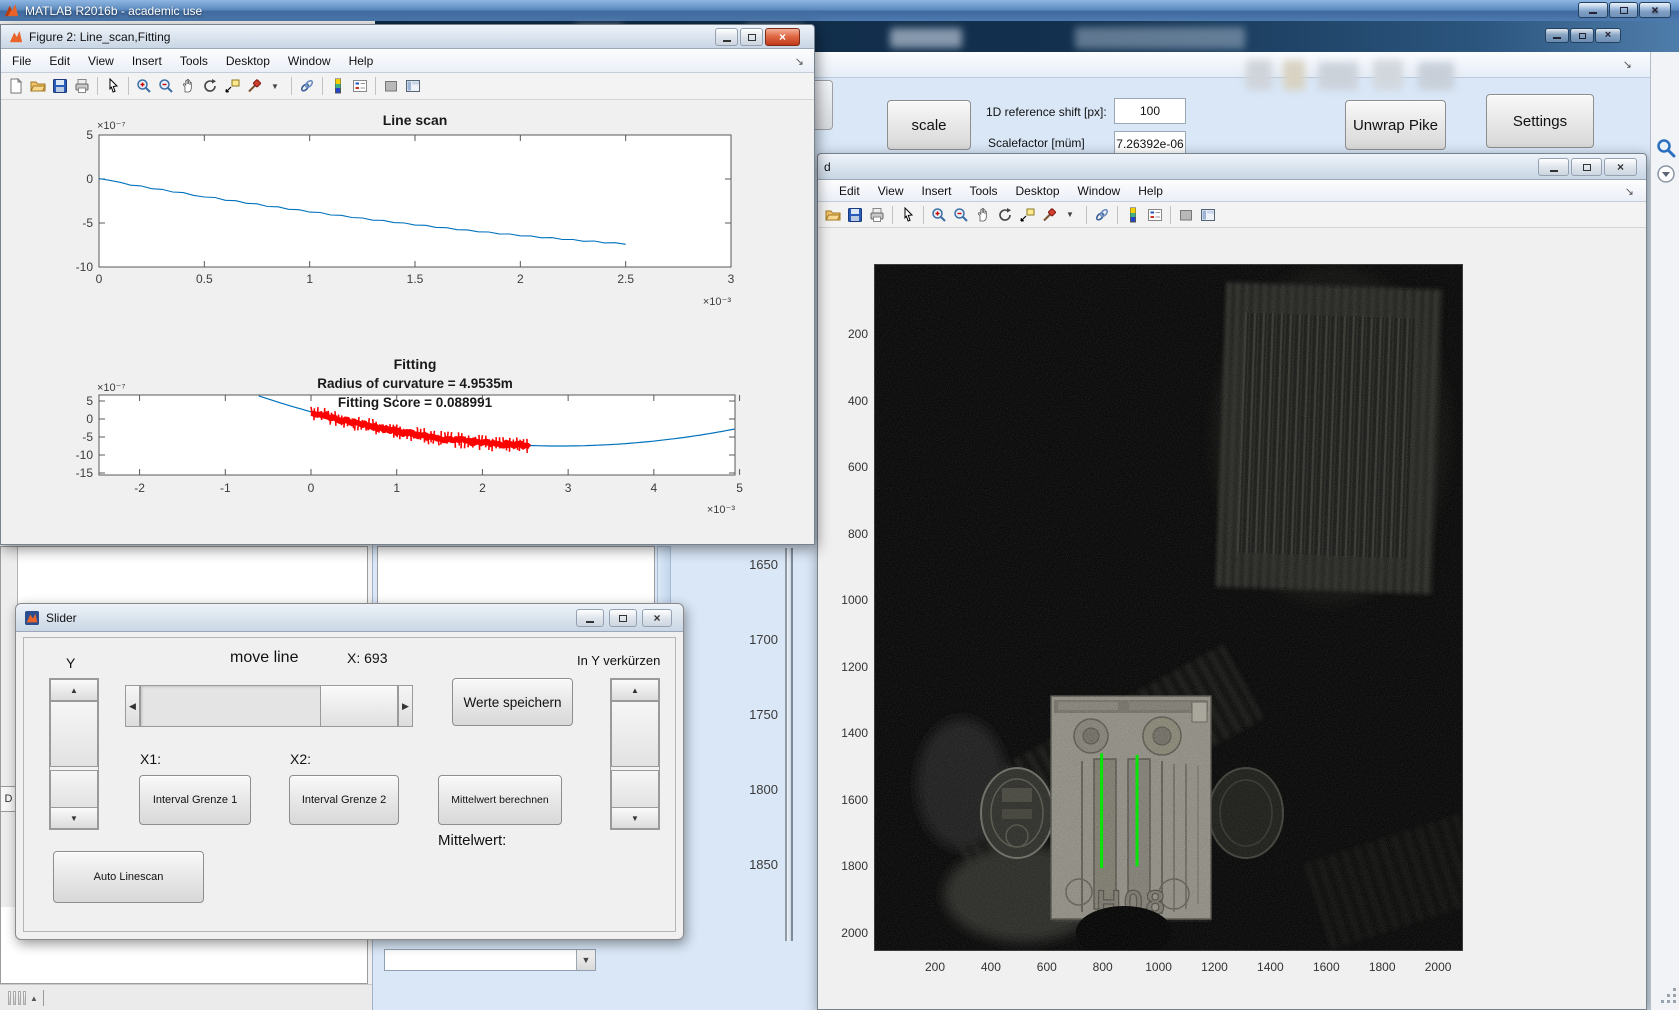 Image resolution: width=1679 pixels, height=1010 pixels. Describe the element at coordinates (349, 618) in the screenshot. I see `slider-titlebar: Slider ×` at that location.